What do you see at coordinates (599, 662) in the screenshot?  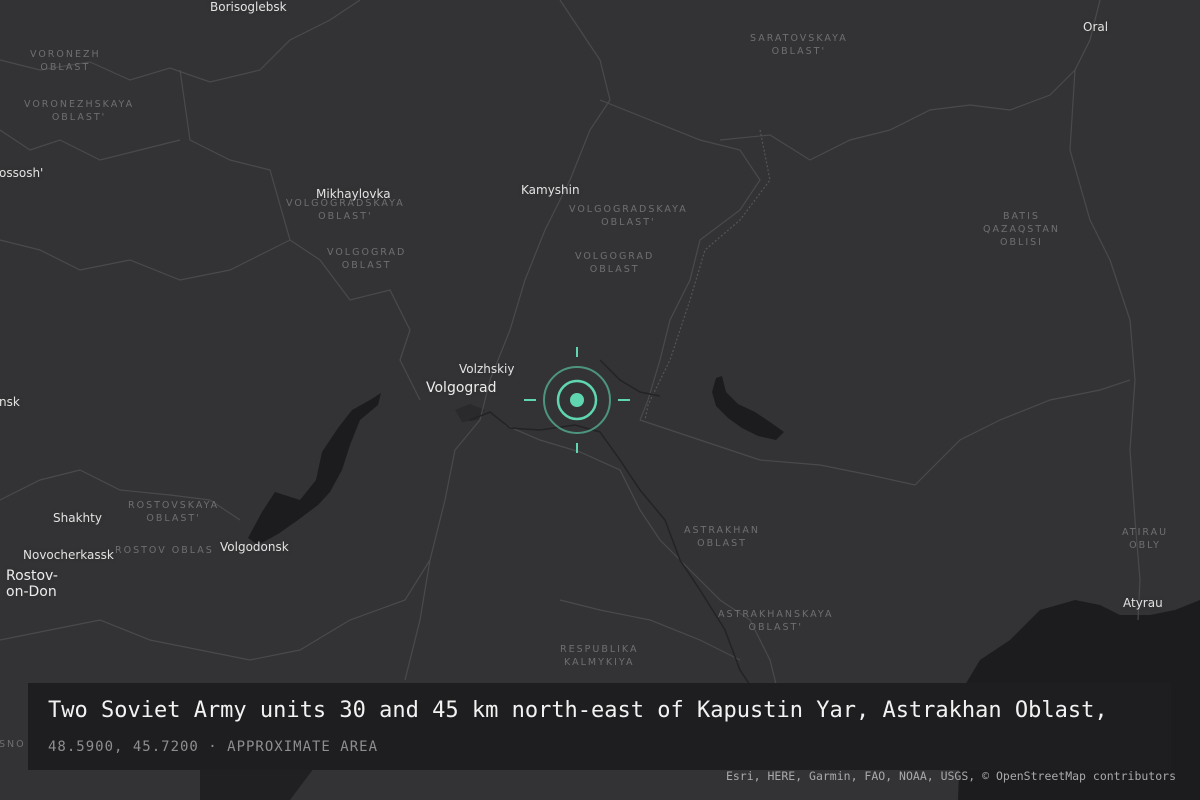 I see `region-label-line: KALMYKIYA` at bounding box center [599, 662].